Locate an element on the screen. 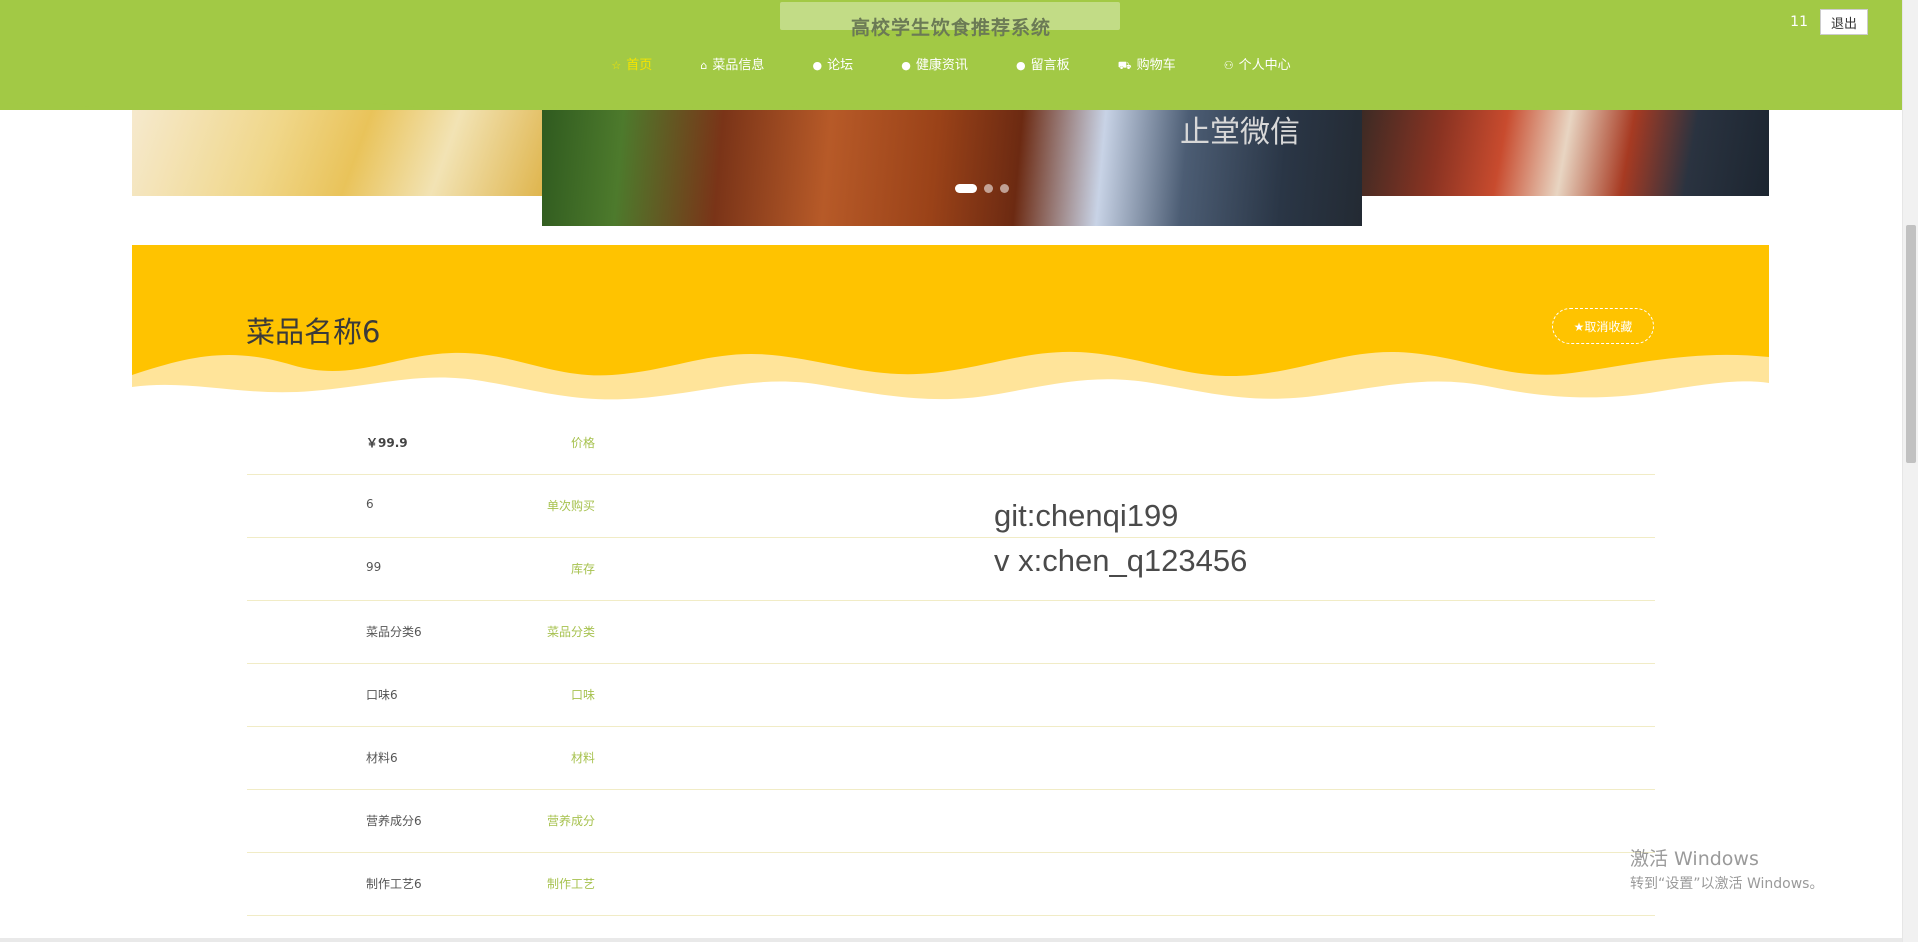 Image resolution: width=1918 pixels, height=942 pixels. detail-title-band: 菜品名称6 ★取消收藏 is located at coordinates (950, 325).